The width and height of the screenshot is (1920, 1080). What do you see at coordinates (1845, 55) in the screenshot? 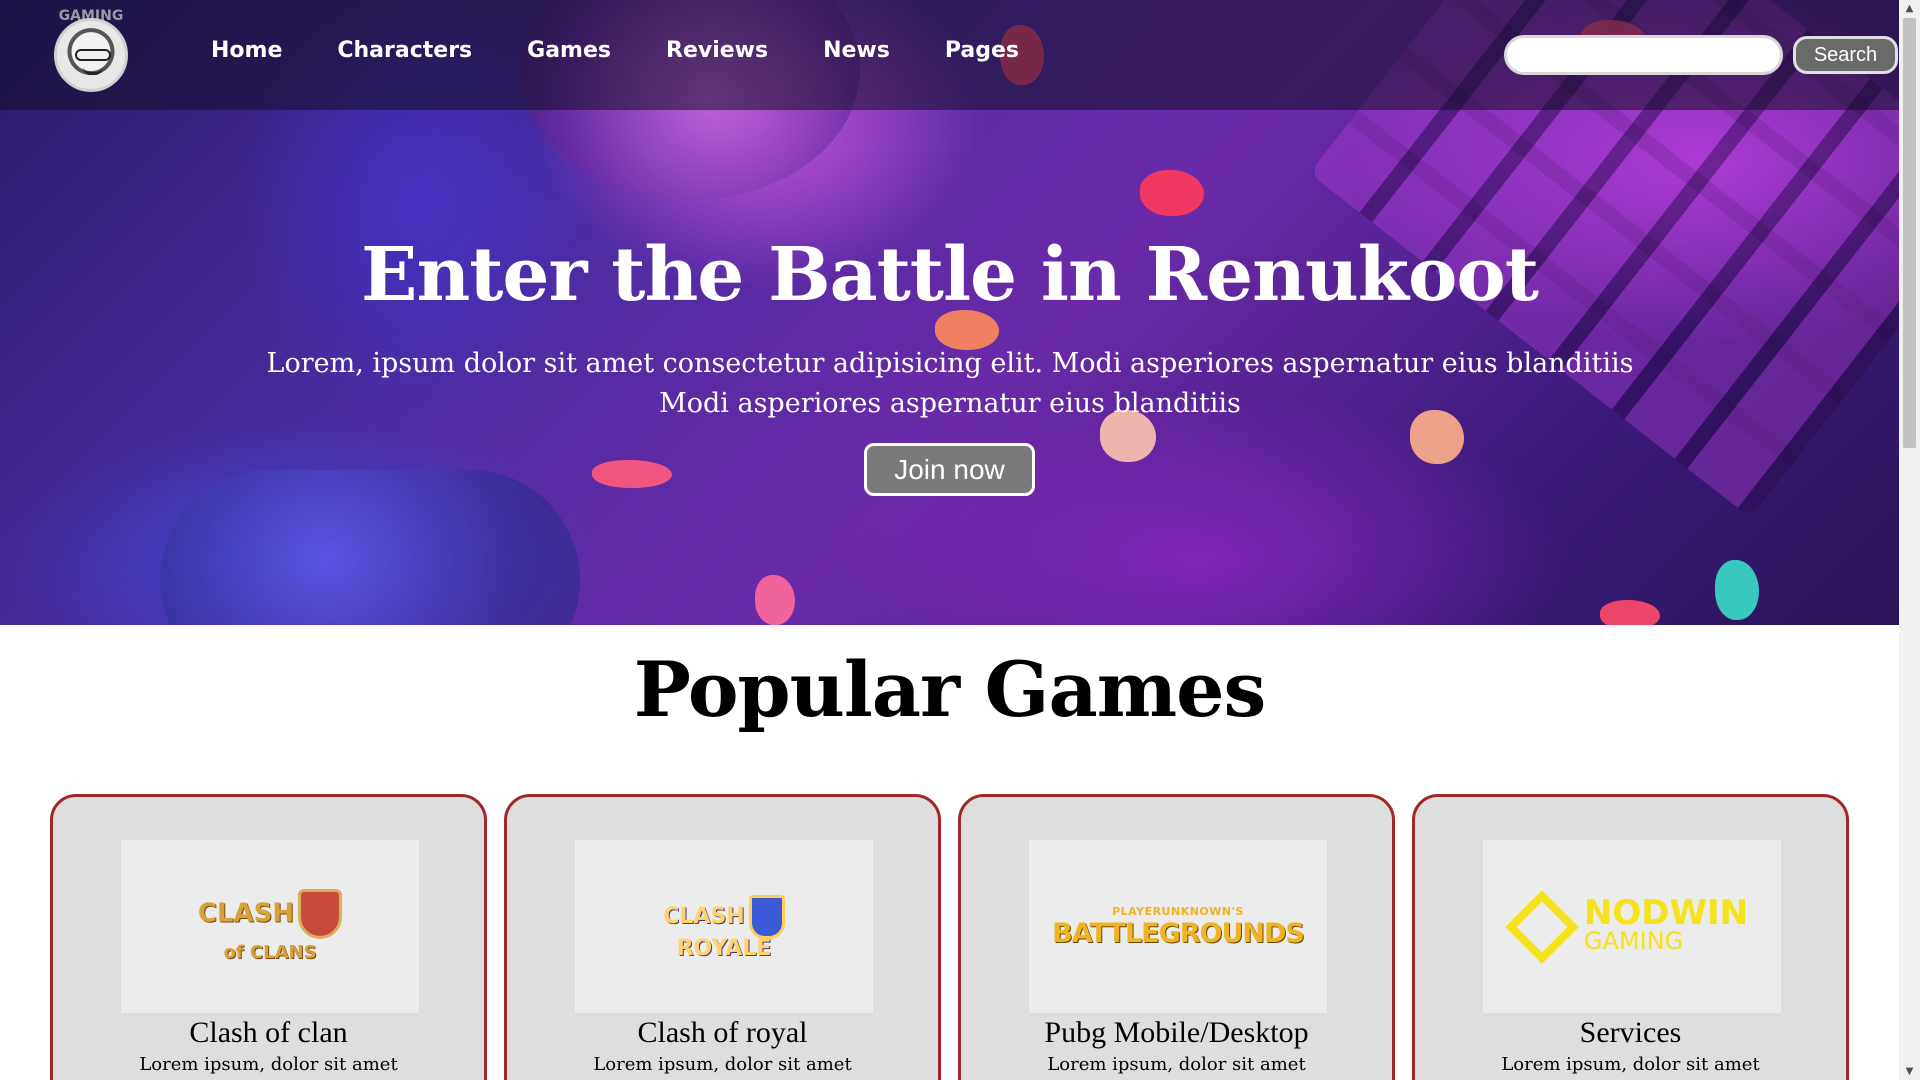
I see `search-button: Search` at bounding box center [1845, 55].